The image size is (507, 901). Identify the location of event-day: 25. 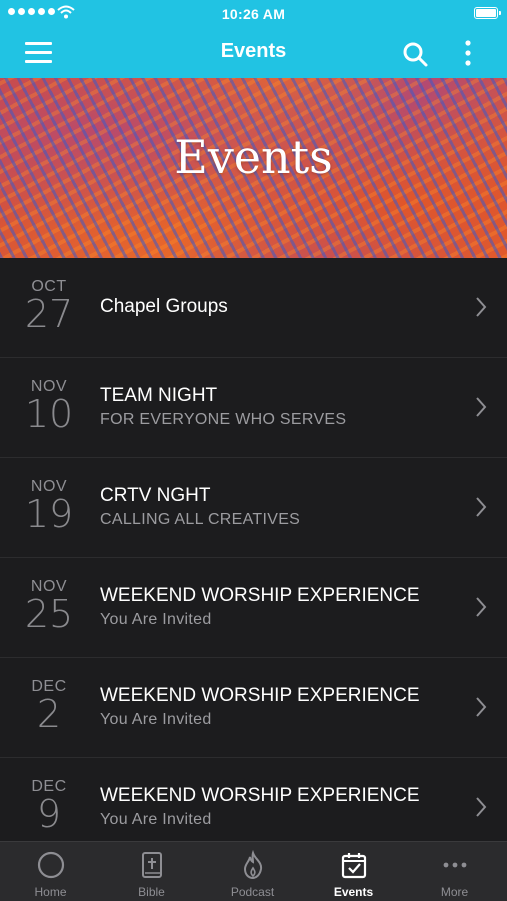
(49, 614).